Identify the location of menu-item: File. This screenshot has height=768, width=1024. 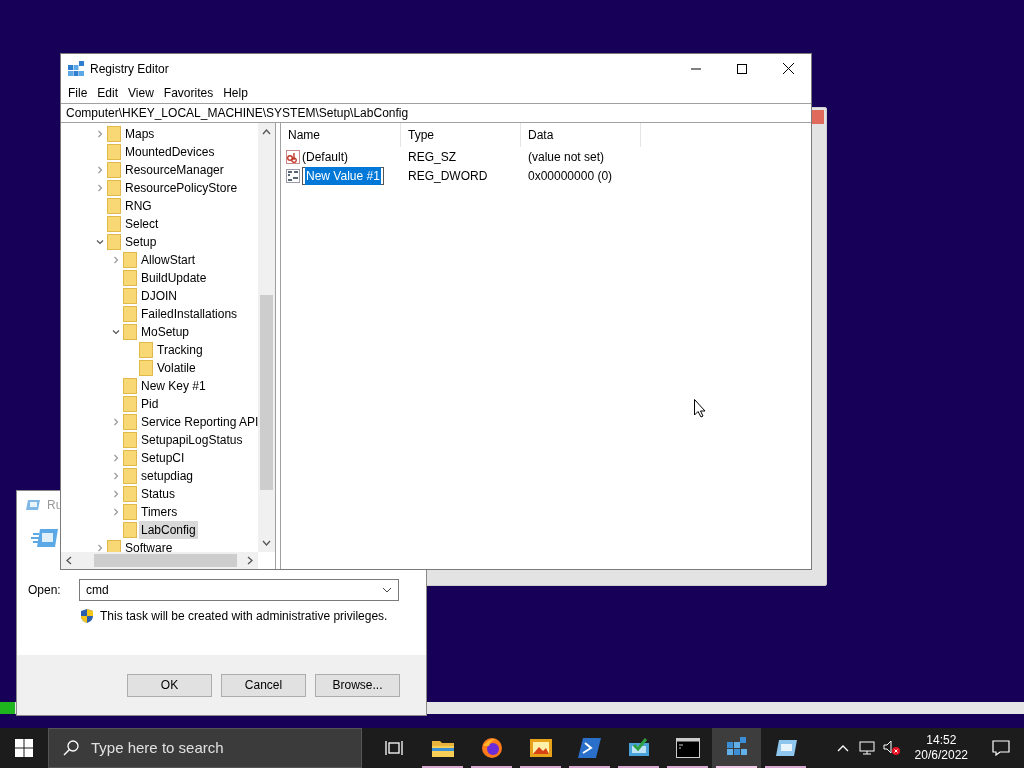
(78, 93).